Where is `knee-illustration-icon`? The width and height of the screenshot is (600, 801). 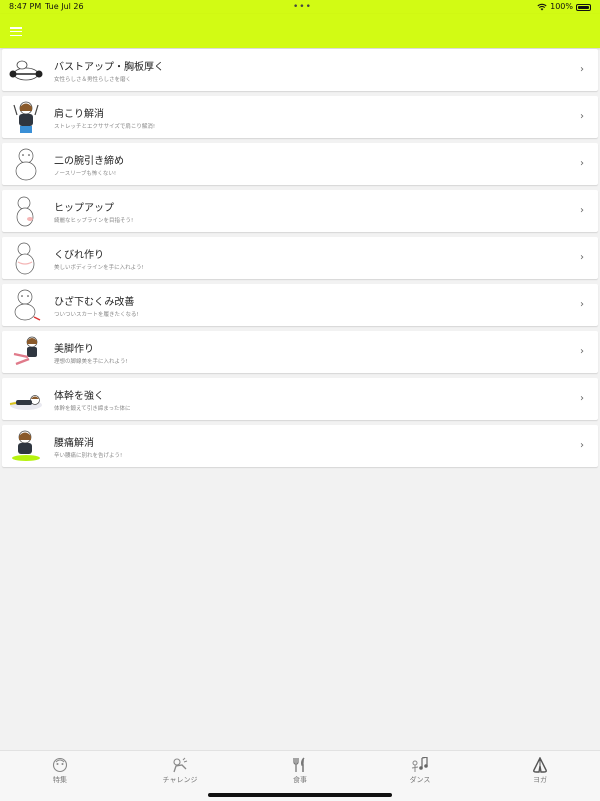 knee-illustration-icon is located at coordinates (27, 305).